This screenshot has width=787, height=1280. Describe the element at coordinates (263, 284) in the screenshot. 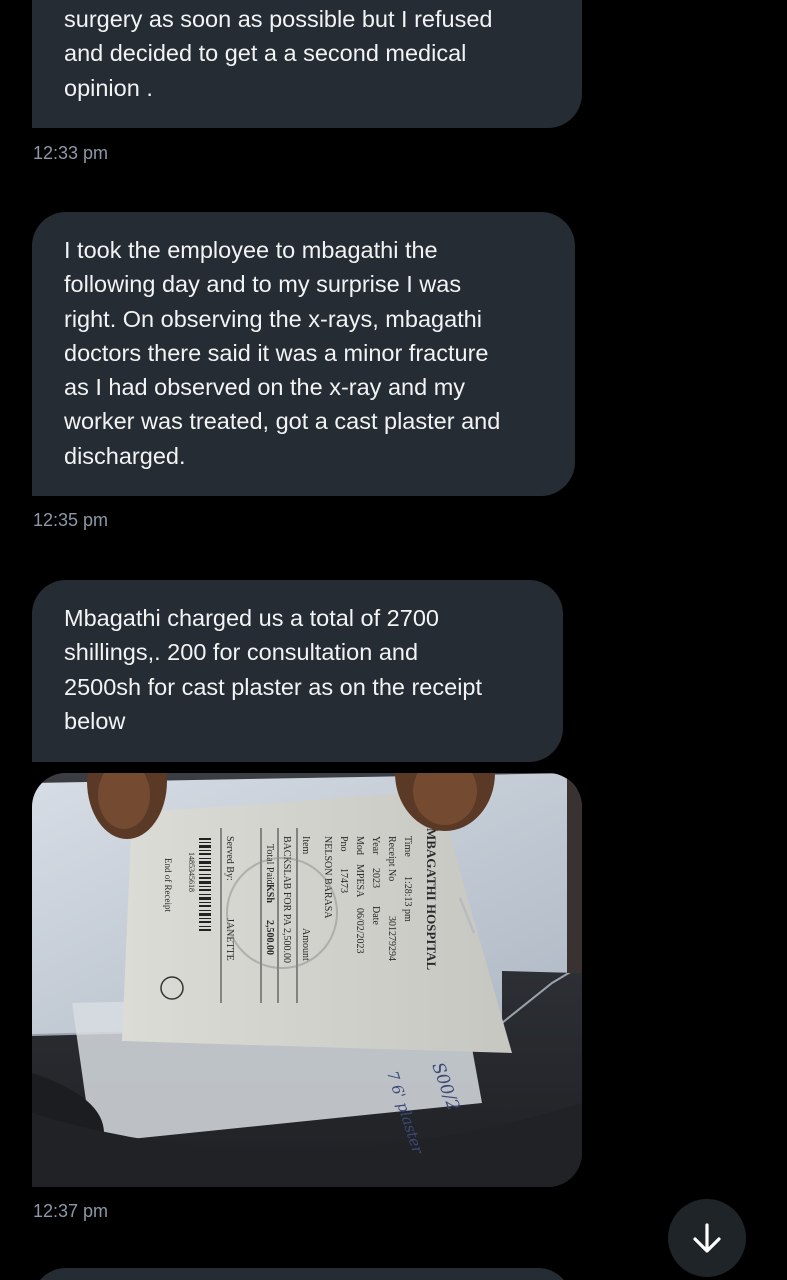

I see `message-line: following day and to my surprise I was` at that location.